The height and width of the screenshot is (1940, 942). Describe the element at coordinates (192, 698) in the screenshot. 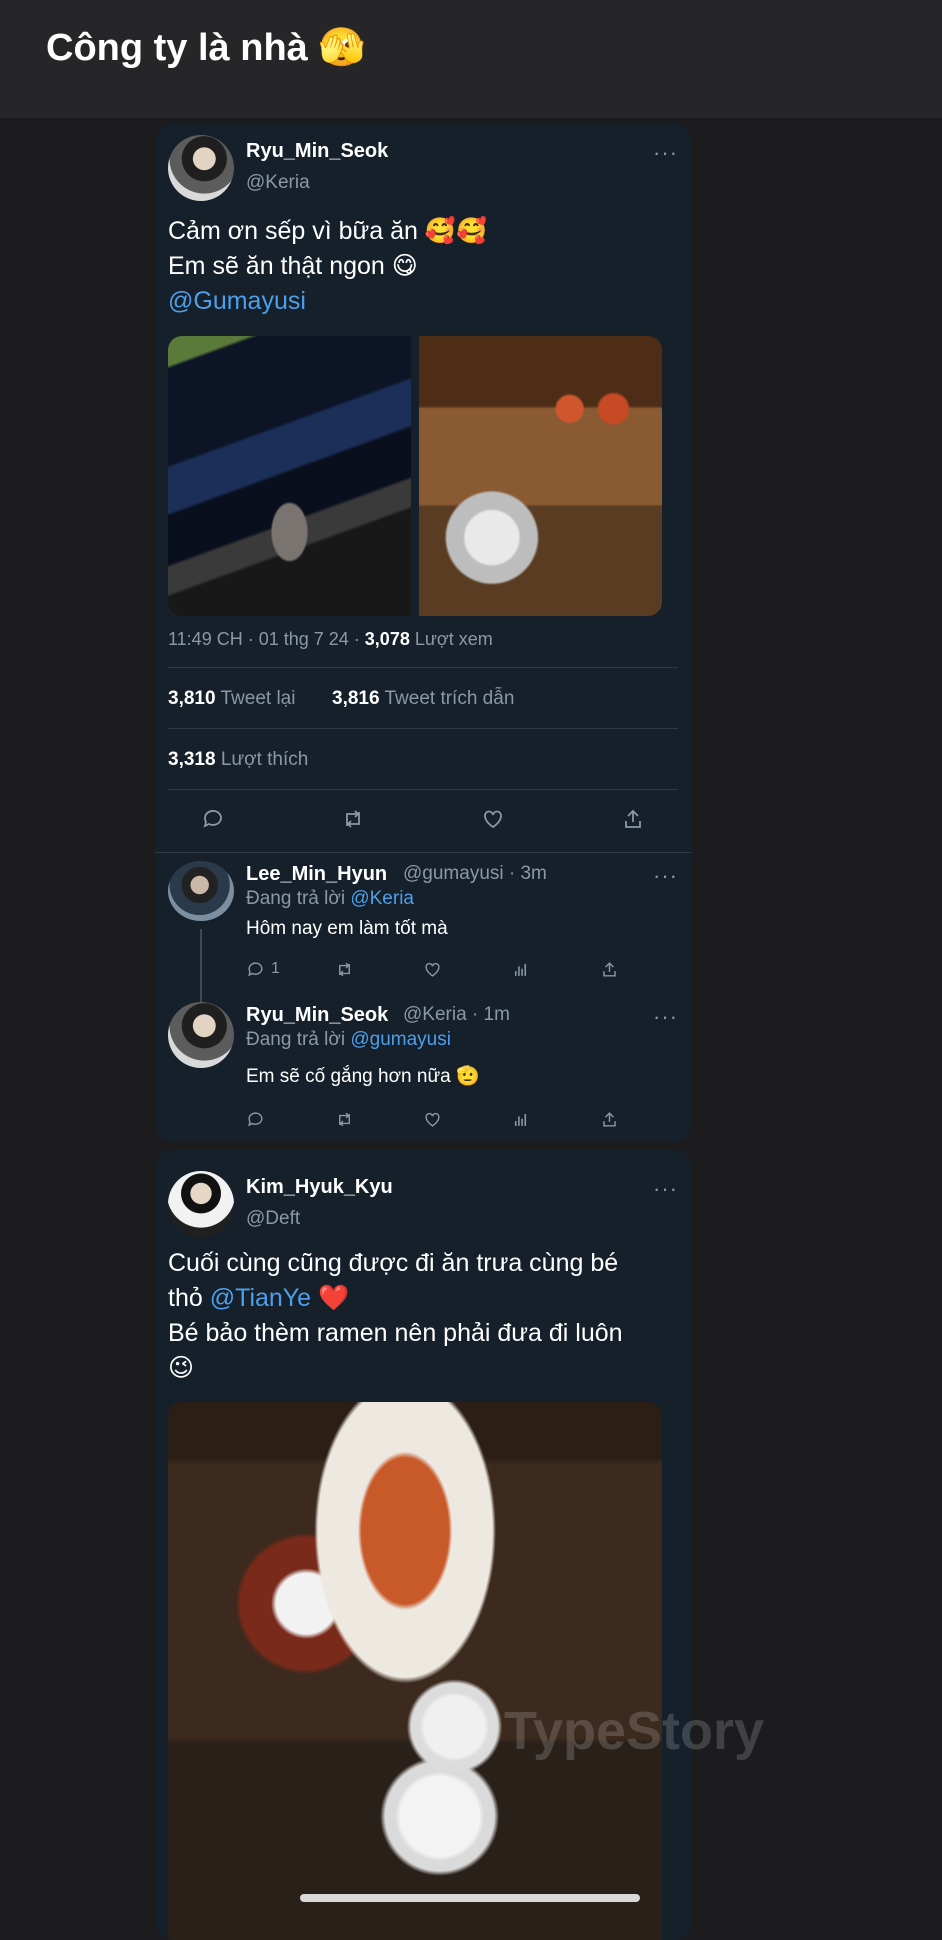

I see `retweet-count: 3,810` at that location.